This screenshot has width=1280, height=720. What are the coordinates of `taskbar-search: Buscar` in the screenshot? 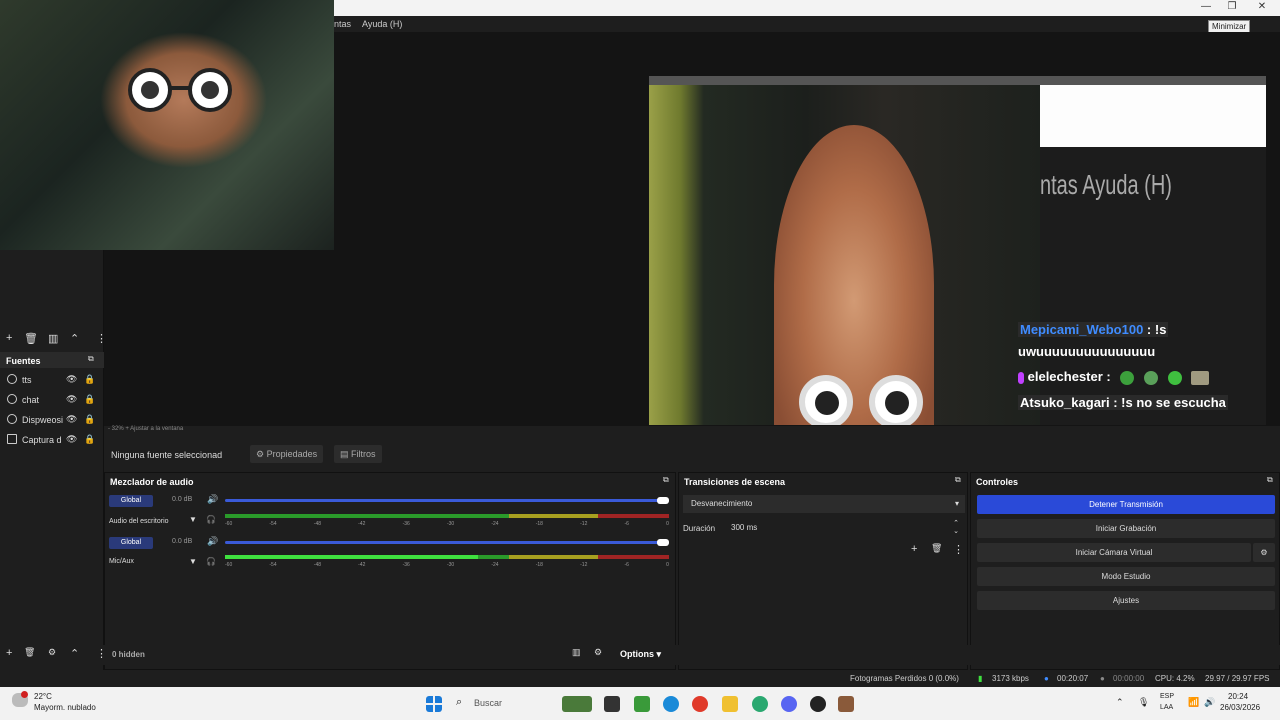 It's located at (488, 703).